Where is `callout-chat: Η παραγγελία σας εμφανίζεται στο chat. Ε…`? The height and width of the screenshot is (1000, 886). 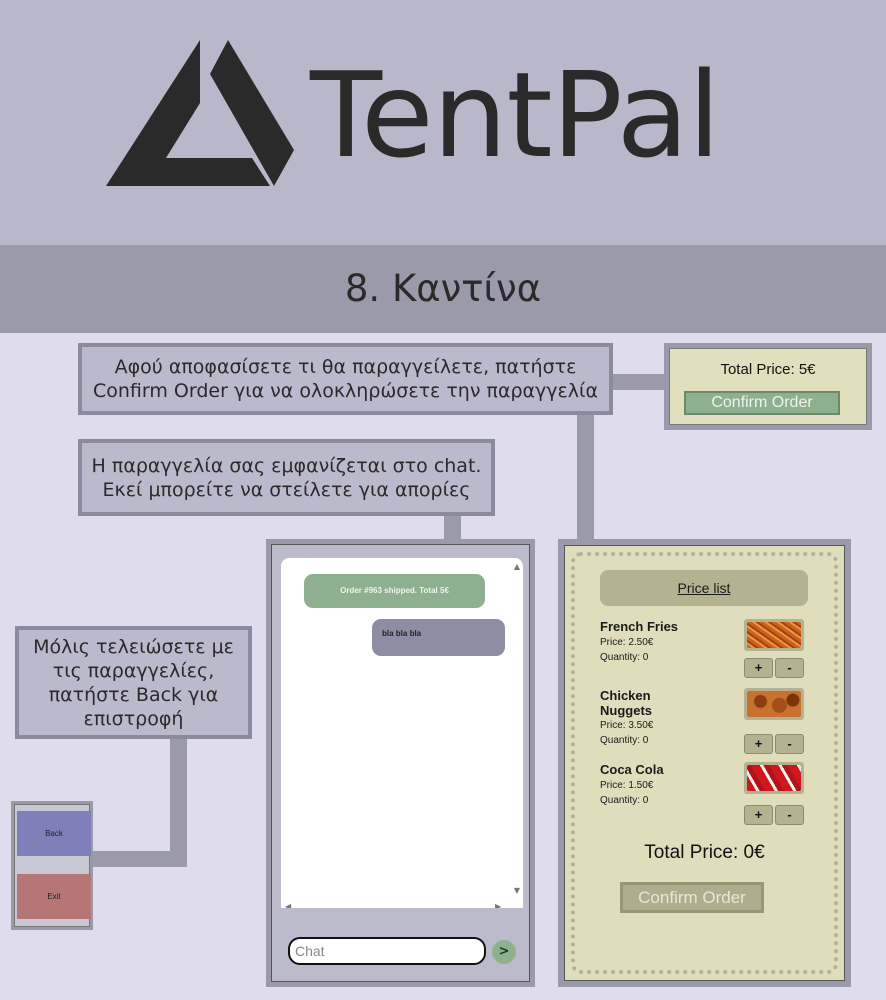
callout-chat: Η παραγγελία σας εμφανίζεται στο chat. Ε… is located at coordinates (286, 477).